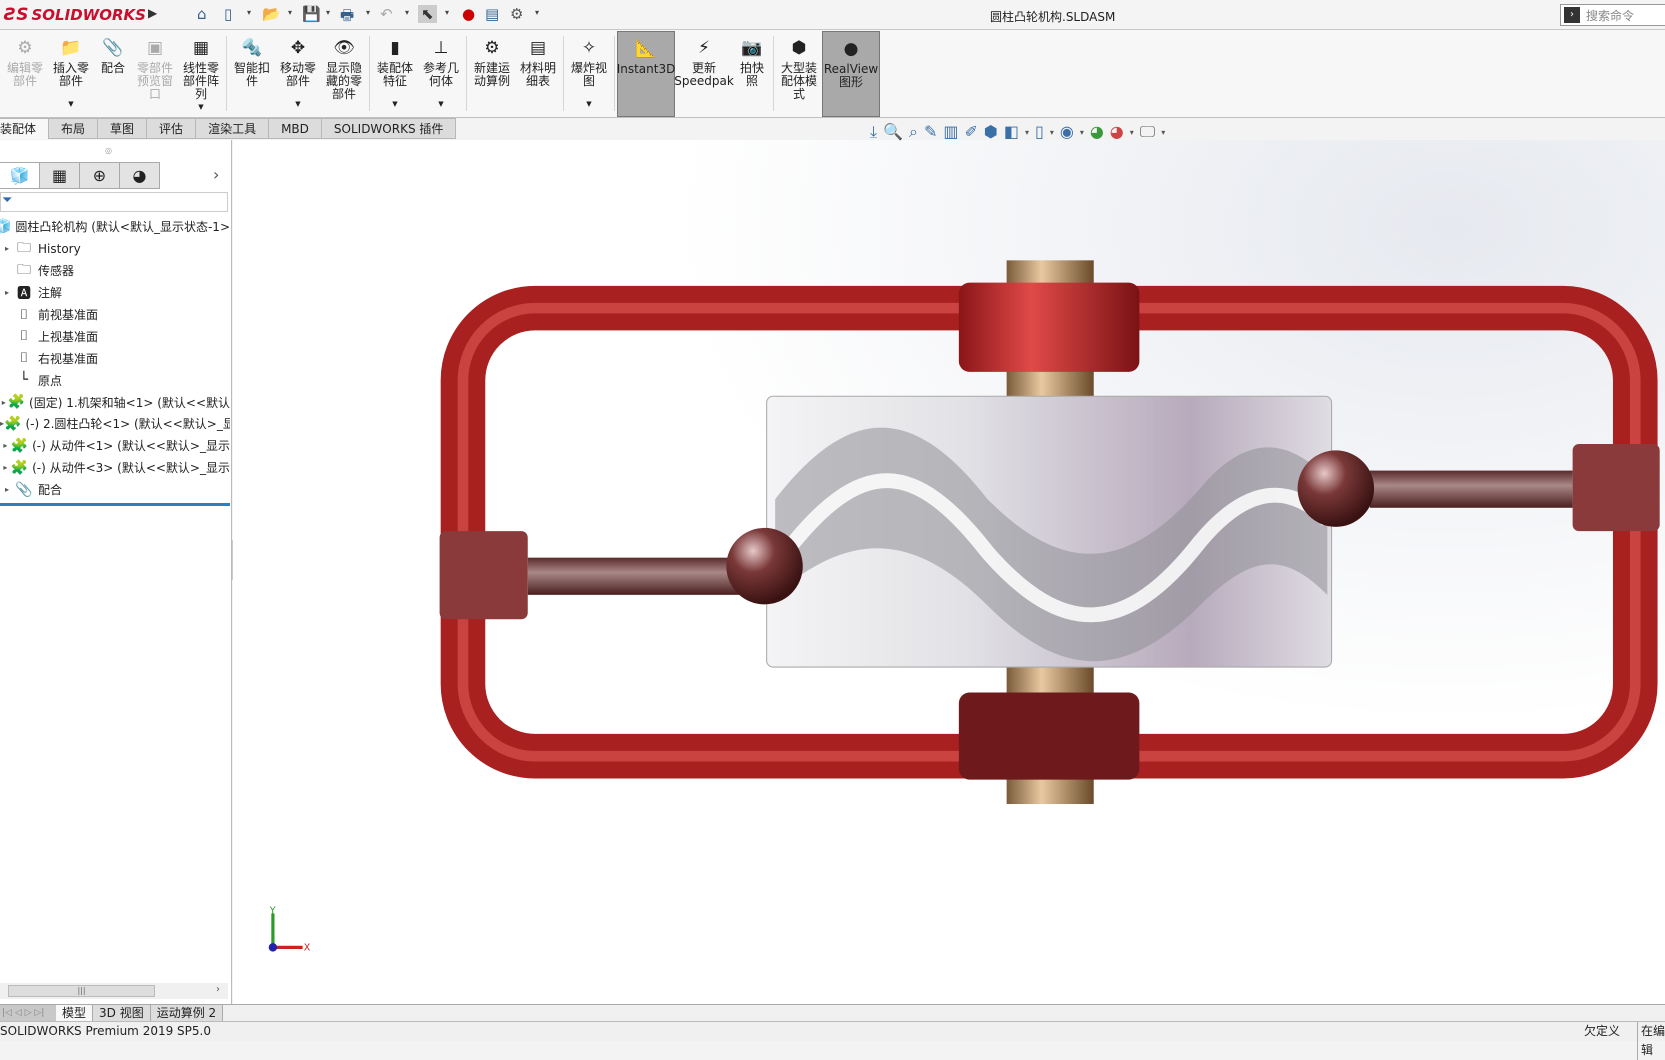 The width and height of the screenshot is (1665, 1060). What do you see at coordinates (25, 74) in the screenshot?
I see `ribbon-button-edit-component: ⚙ 编辑零部件` at bounding box center [25, 74].